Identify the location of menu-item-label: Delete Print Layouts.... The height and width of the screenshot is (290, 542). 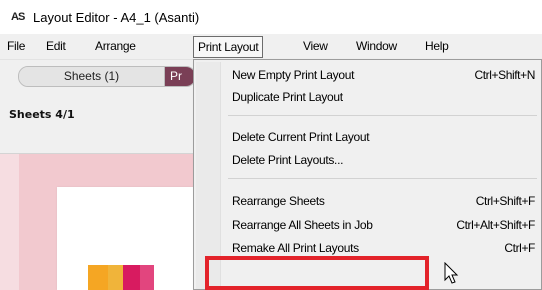
(288, 160).